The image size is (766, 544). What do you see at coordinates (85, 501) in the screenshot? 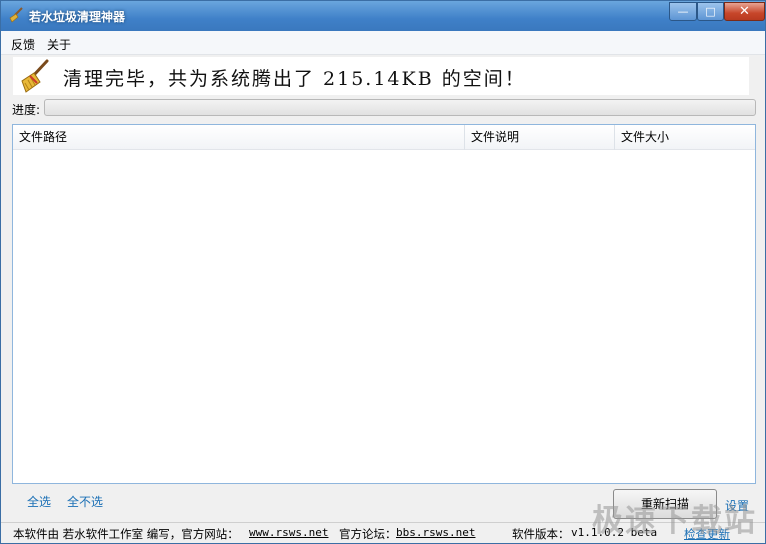
I see `select-none-link: 全不选` at bounding box center [85, 501].